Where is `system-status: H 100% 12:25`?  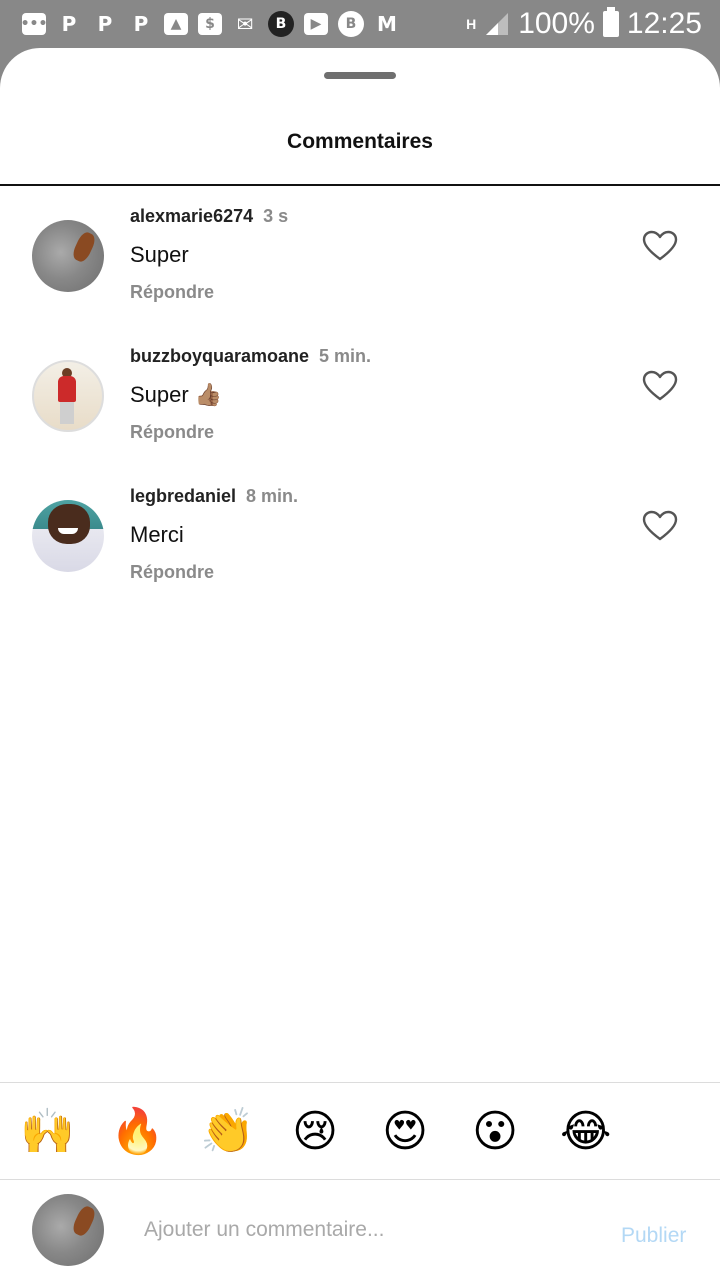 system-status: H 100% 12:25 is located at coordinates (584, 24).